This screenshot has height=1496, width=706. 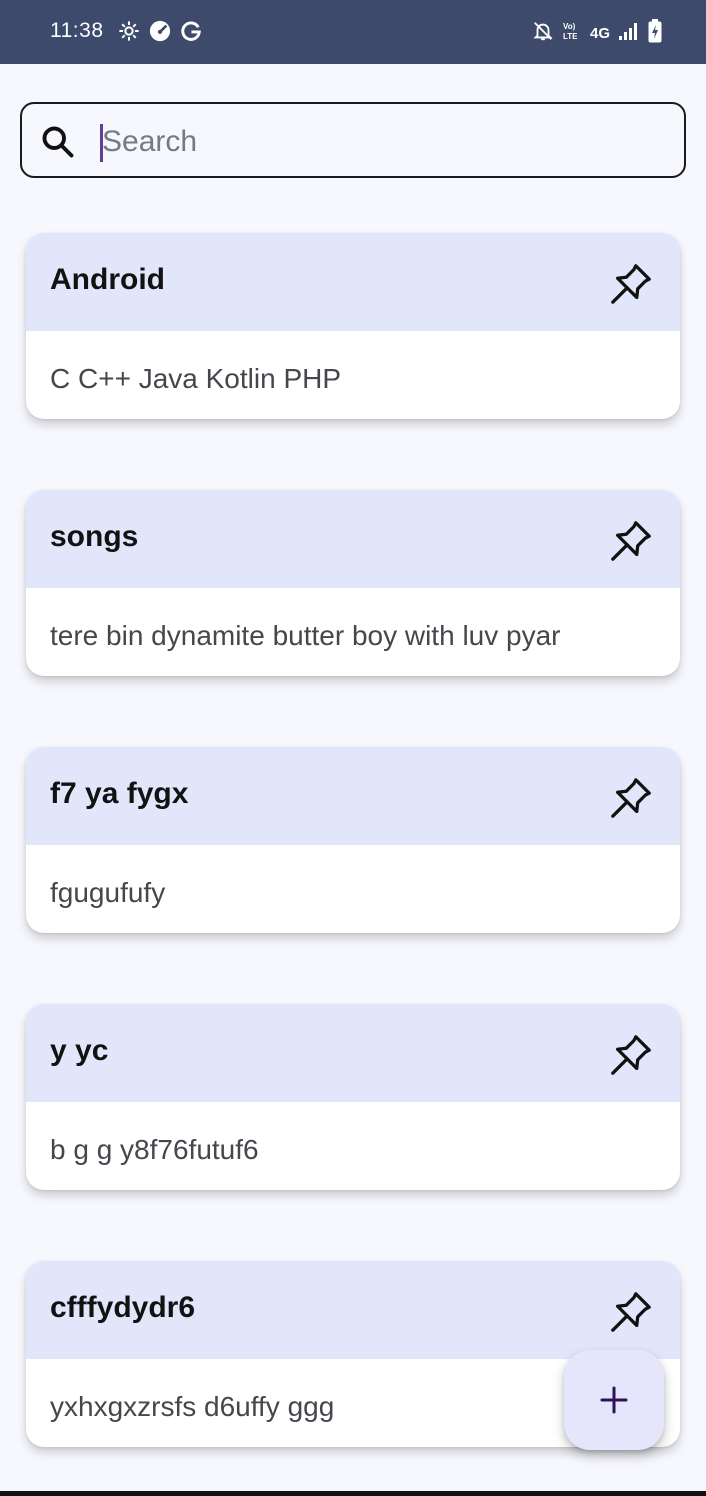 I want to click on note-title: f7 ya fygx, so click(x=119, y=793).